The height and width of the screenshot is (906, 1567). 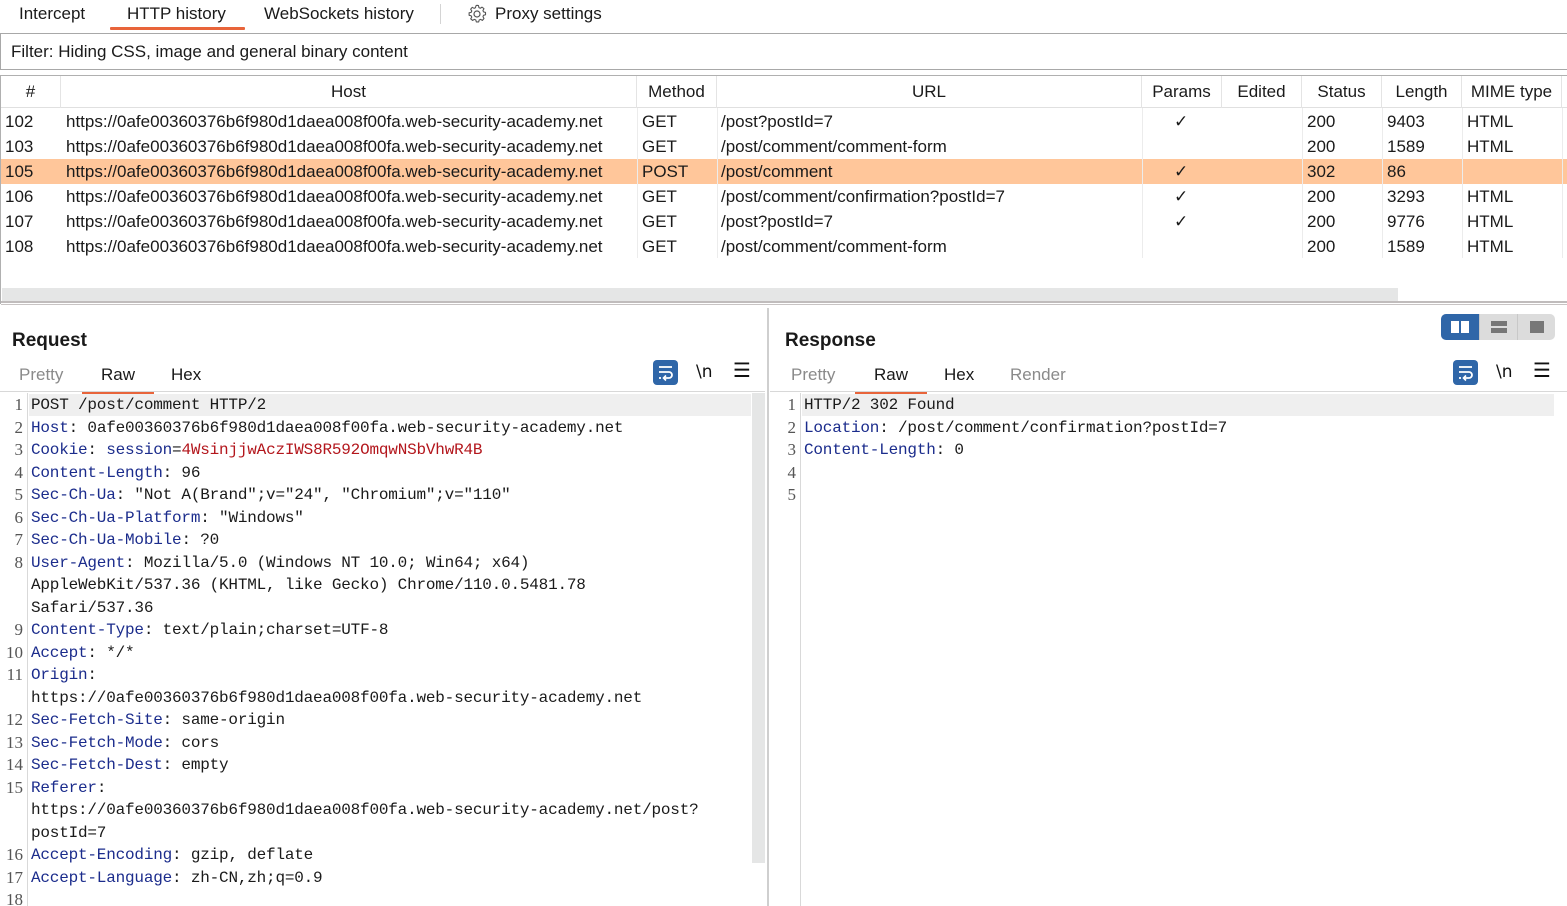 What do you see at coordinates (14, 652) in the screenshot?
I see `line-number: 10` at bounding box center [14, 652].